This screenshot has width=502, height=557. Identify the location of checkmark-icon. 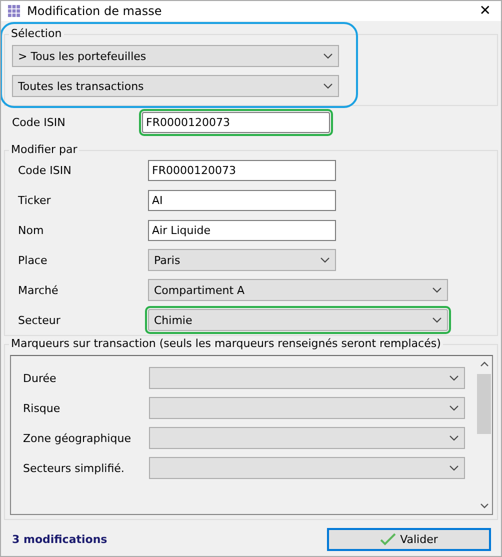
(388, 539).